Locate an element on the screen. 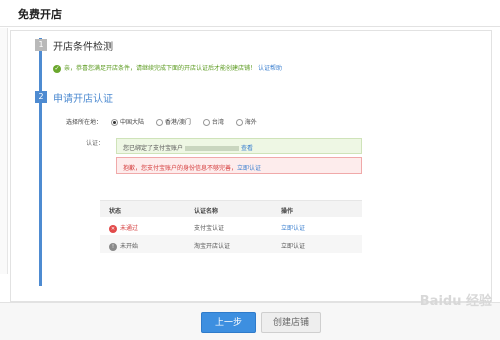  step-1-number: 1 is located at coordinates (41, 45).